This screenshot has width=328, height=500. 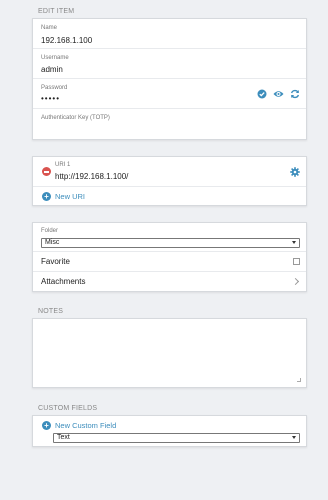 What do you see at coordinates (63, 437) in the screenshot?
I see `custom-field-type-value: Text` at bounding box center [63, 437].